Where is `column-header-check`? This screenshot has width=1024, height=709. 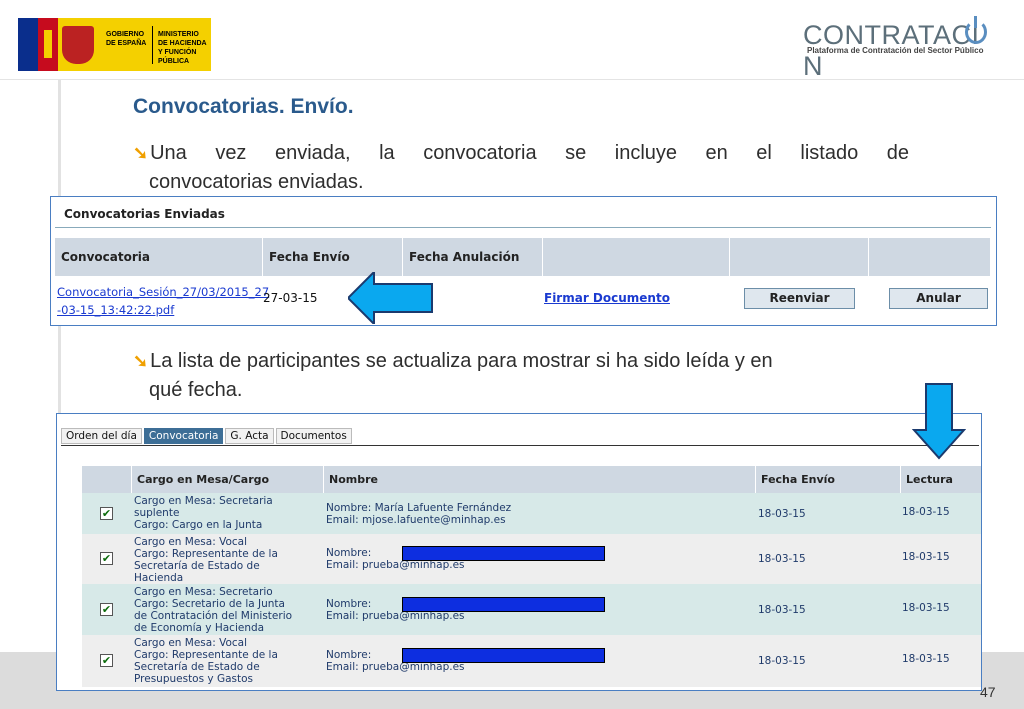 column-header-check is located at coordinates (107, 479).